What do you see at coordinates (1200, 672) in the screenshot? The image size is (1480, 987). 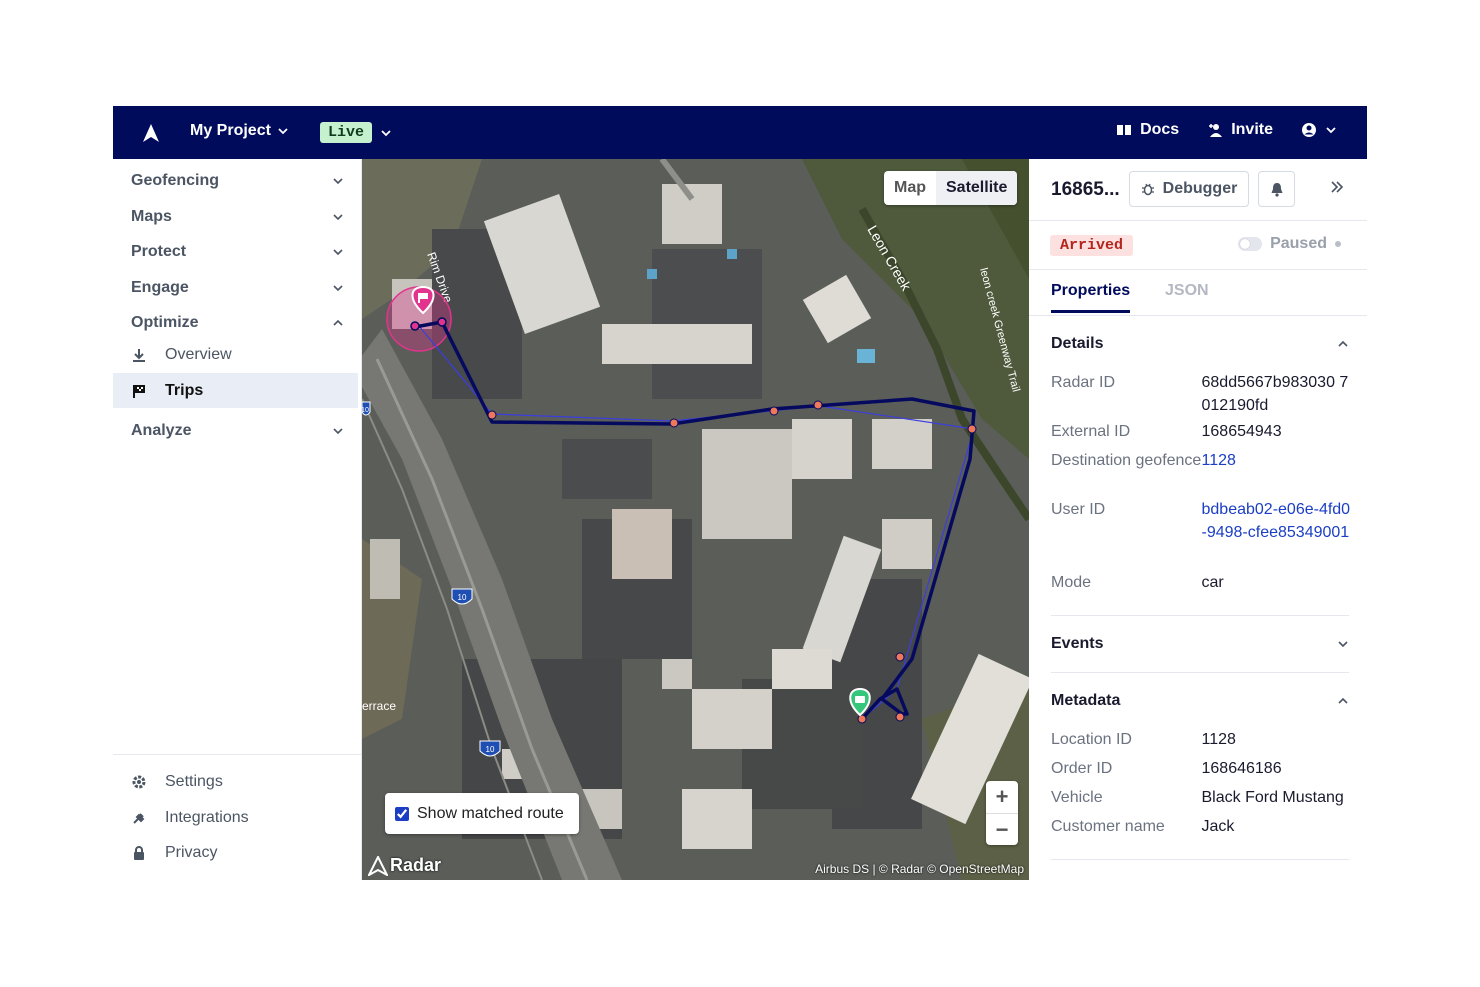 I see `section-divider` at bounding box center [1200, 672].